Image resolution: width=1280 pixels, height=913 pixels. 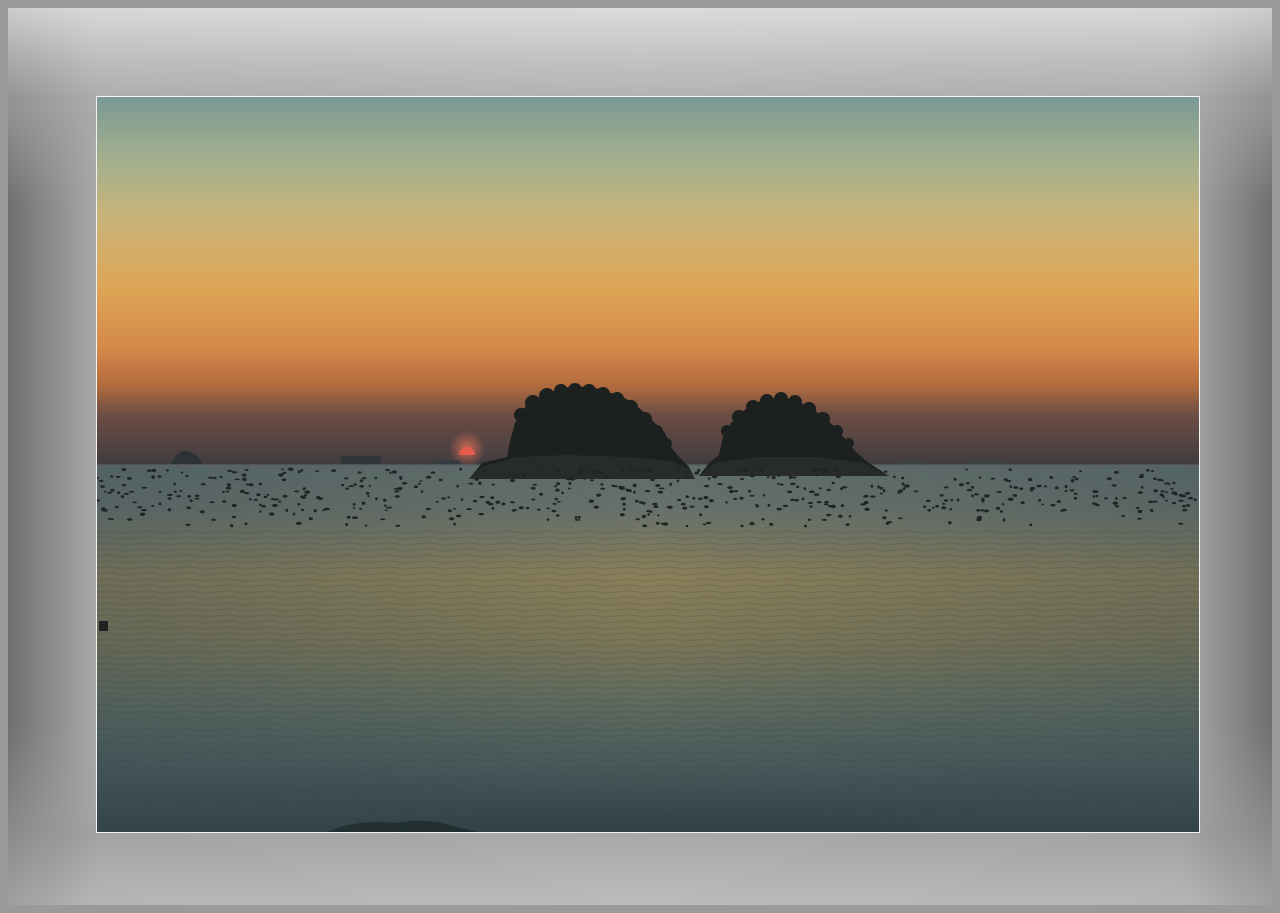 I want to click on lone-buoy, so click(x=103, y=626).